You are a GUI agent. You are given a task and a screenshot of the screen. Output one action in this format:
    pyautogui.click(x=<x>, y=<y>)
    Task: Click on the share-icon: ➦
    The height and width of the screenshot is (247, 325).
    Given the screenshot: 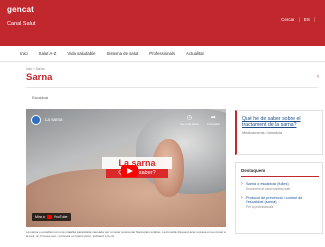 What is the action you would take?
    pyautogui.click(x=213, y=118)
    